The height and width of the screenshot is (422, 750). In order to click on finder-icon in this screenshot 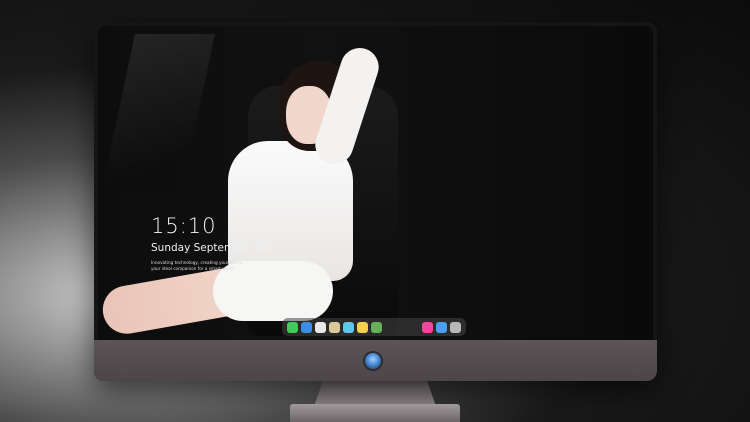, I will do `click(306, 327)`.